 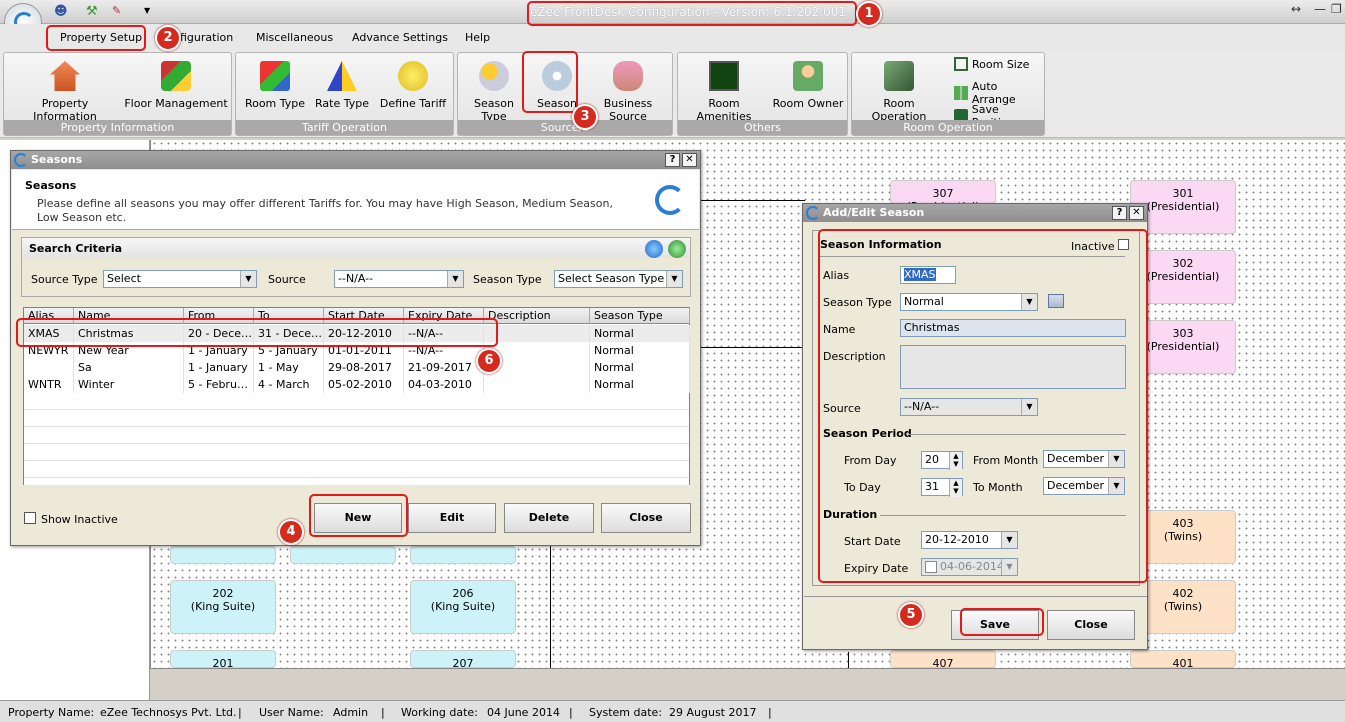 I want to click on user-name: Admin, so click(x=351, y=712).